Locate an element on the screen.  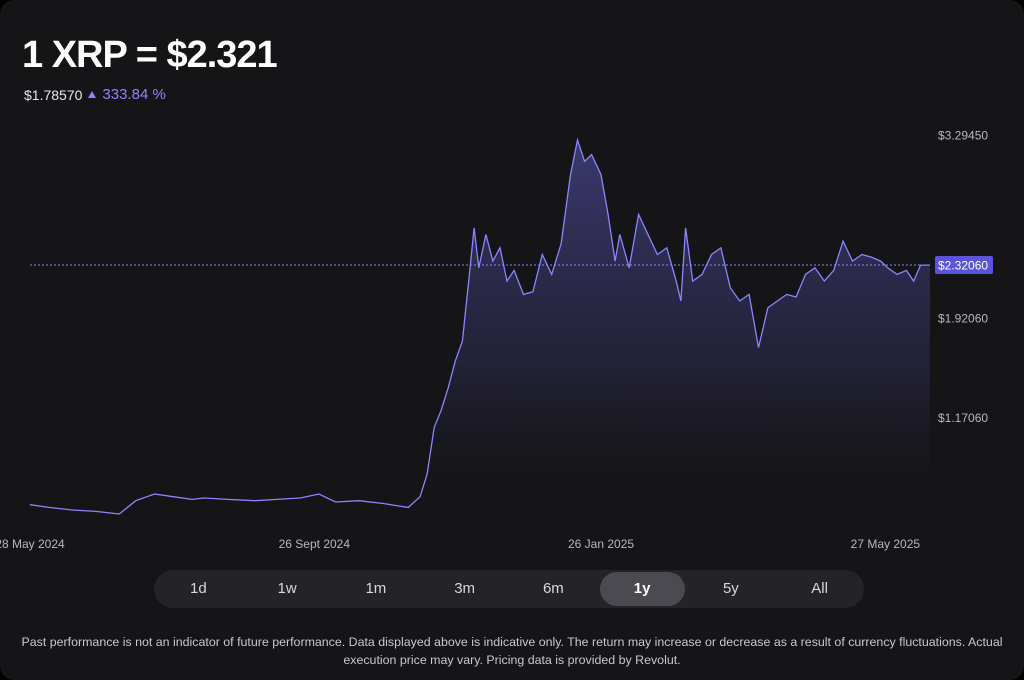
x-tick-label: 26 Jan 2025 is located at coordinates (601, 544).